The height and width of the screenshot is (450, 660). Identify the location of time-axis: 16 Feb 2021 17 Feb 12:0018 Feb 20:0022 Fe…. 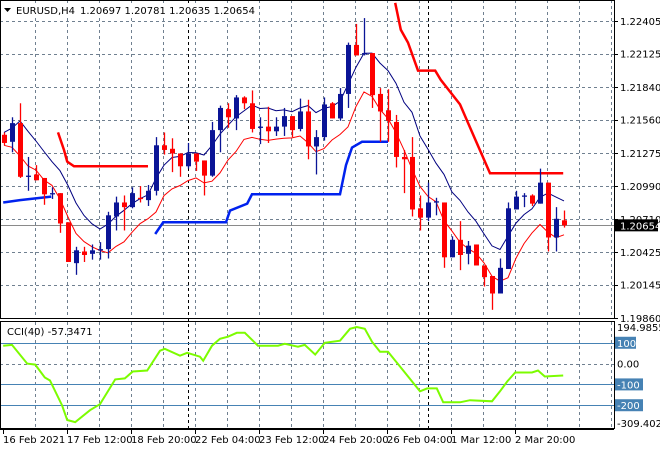
(307, 437).